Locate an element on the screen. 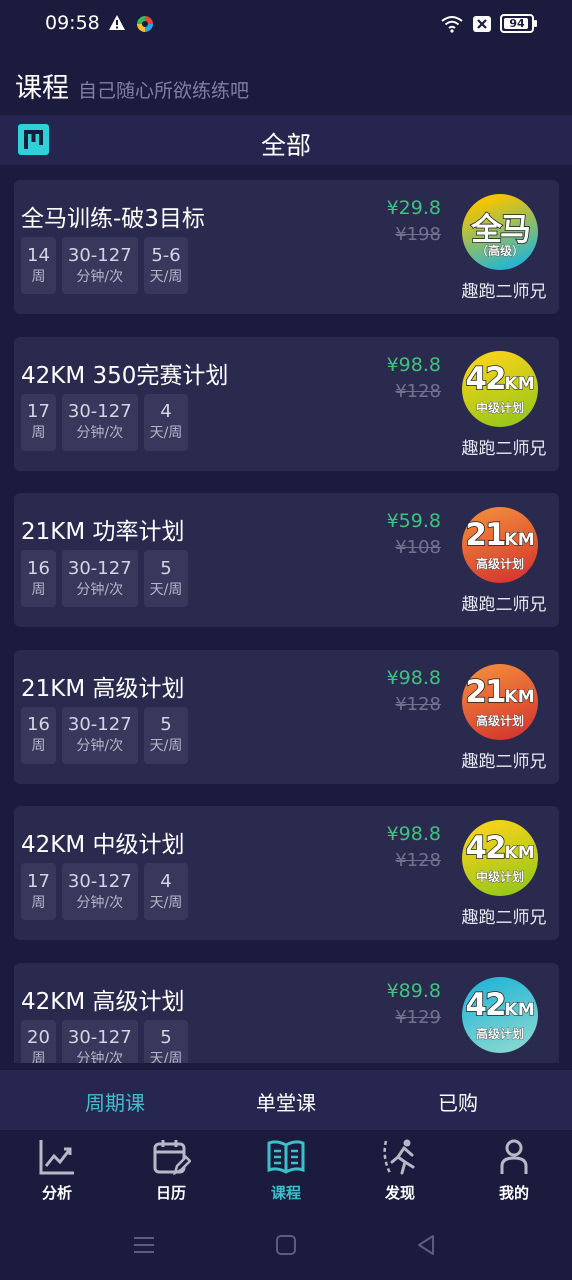 The height and width of the screenshot is (1280, 572). course-badge-logo: 42KM 高级计划 is located at coordinates (500, 1014).